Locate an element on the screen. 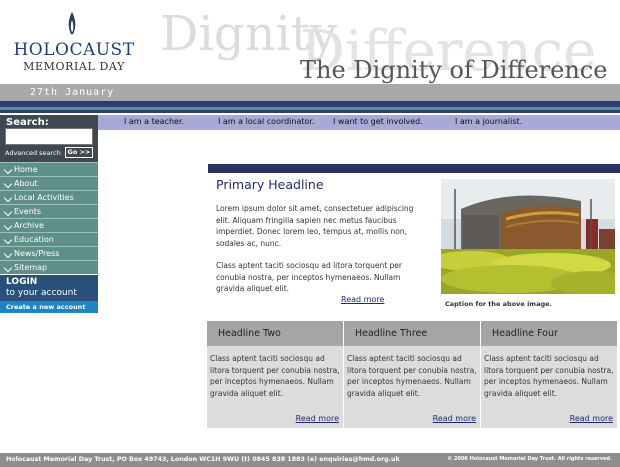 The image size is (620, 467). nav-teacher: I am a teacher. is located at coordinates (154, 121).